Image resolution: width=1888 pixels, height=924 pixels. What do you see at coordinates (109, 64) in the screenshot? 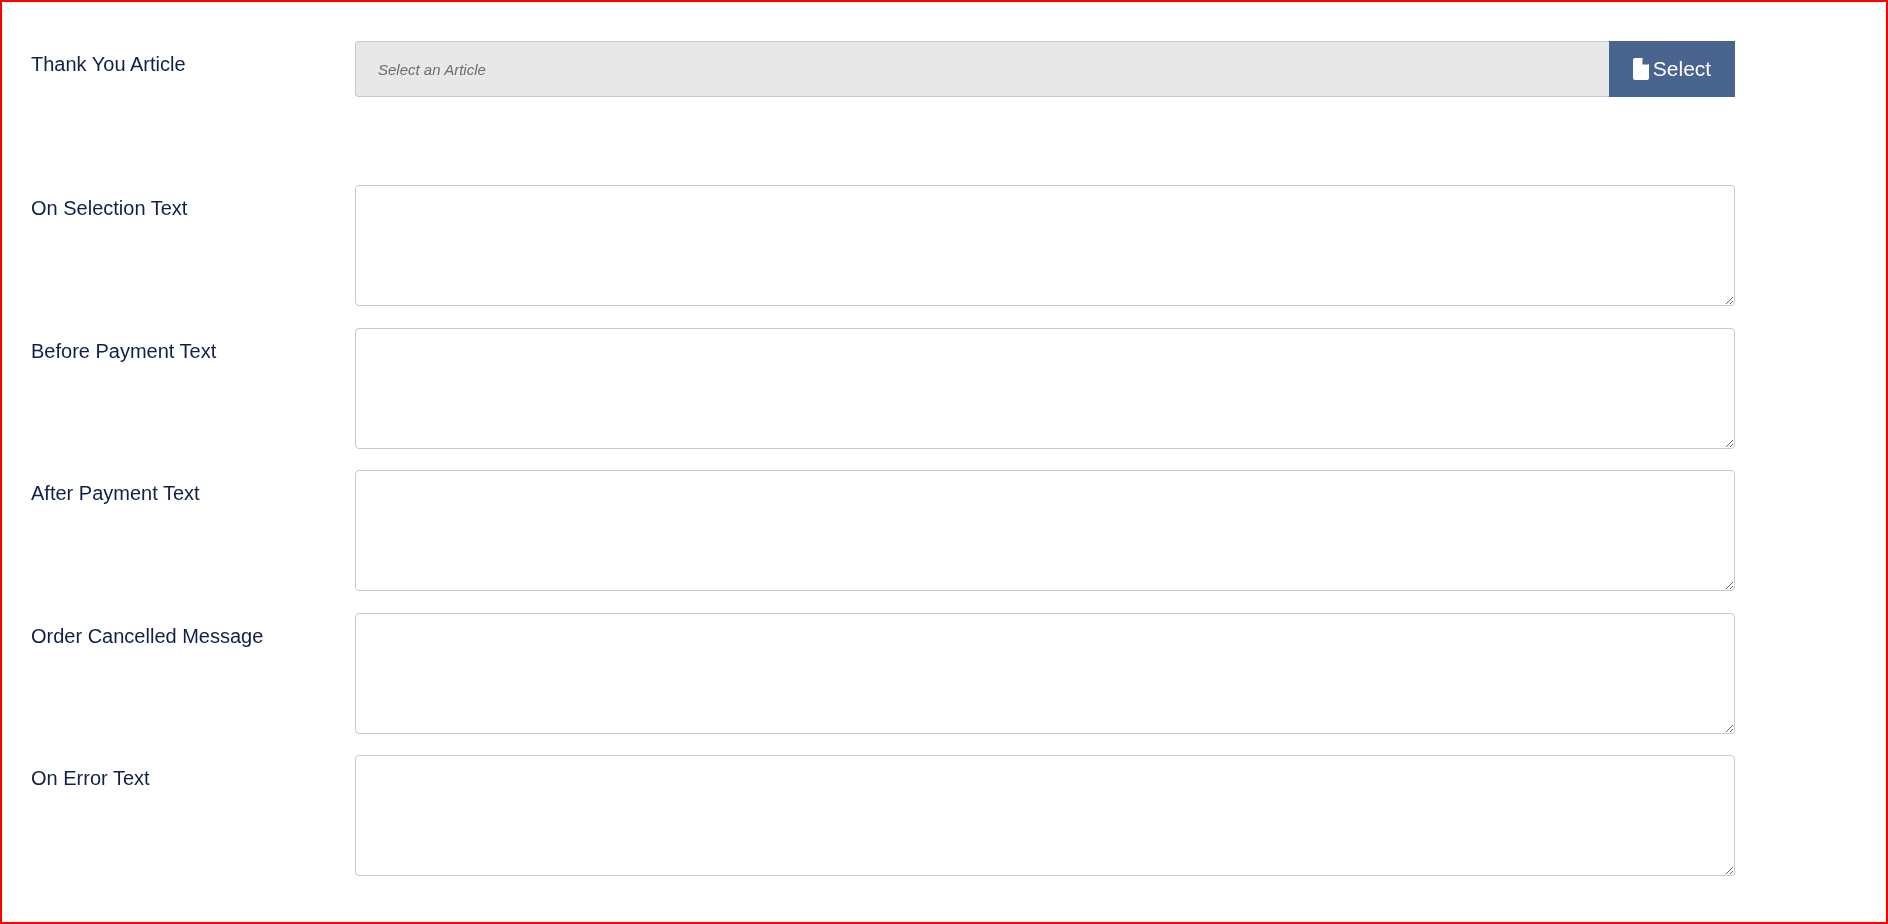
I see `field-label: Thank You Article` at bounding box center [109, 64].